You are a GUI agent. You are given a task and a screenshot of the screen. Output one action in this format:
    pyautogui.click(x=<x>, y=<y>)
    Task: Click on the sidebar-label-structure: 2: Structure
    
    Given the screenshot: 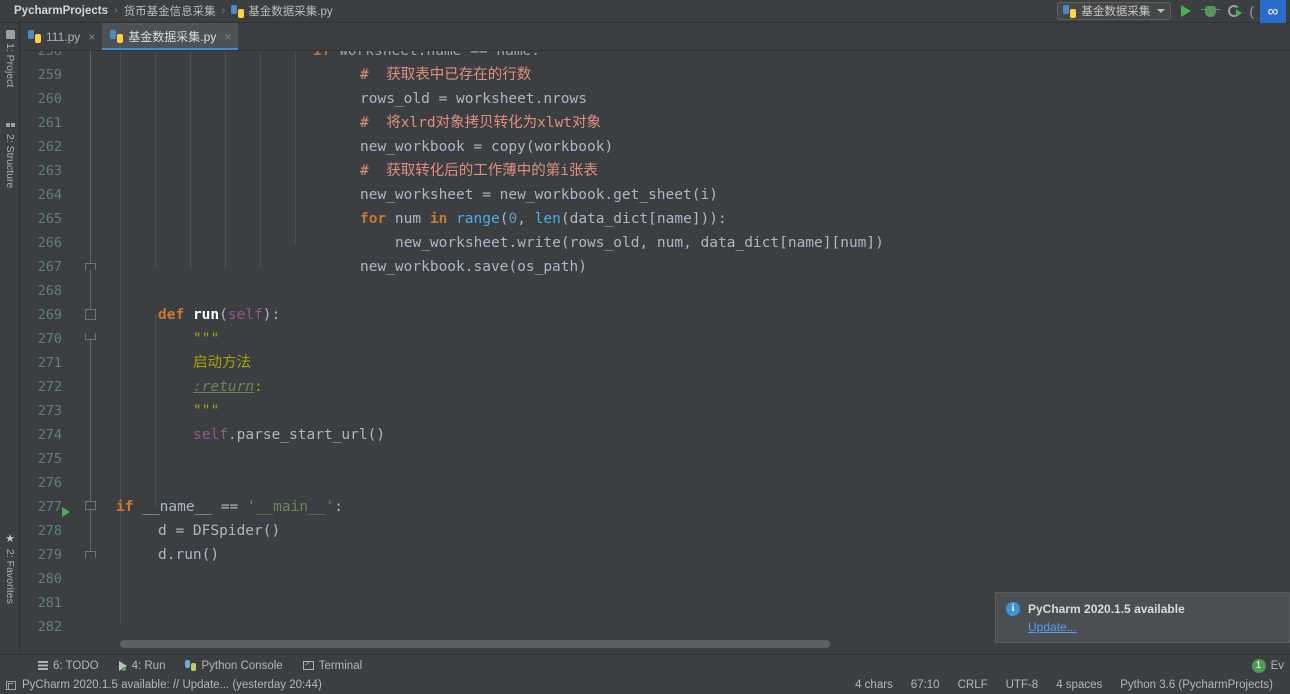 What is the action you would take?
    pyautogui.click(x=10, y=161)
    